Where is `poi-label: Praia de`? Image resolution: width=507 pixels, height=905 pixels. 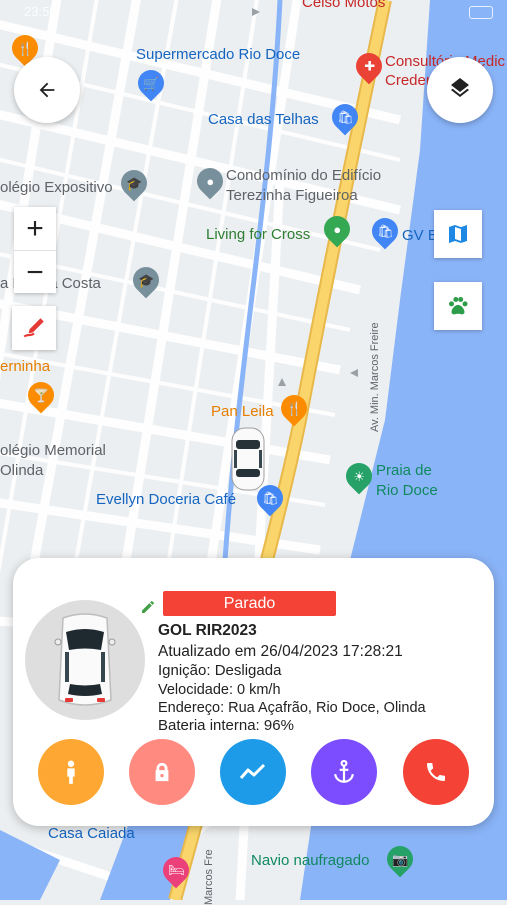 poi-label: Praia de is located at coordinates (404, 470).